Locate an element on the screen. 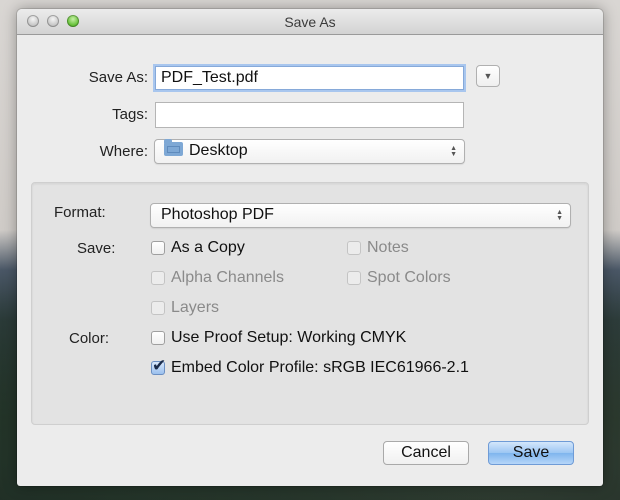 The height and width of the screenshot is (500, 620). folder-icon is located at coordinates (173, 147).